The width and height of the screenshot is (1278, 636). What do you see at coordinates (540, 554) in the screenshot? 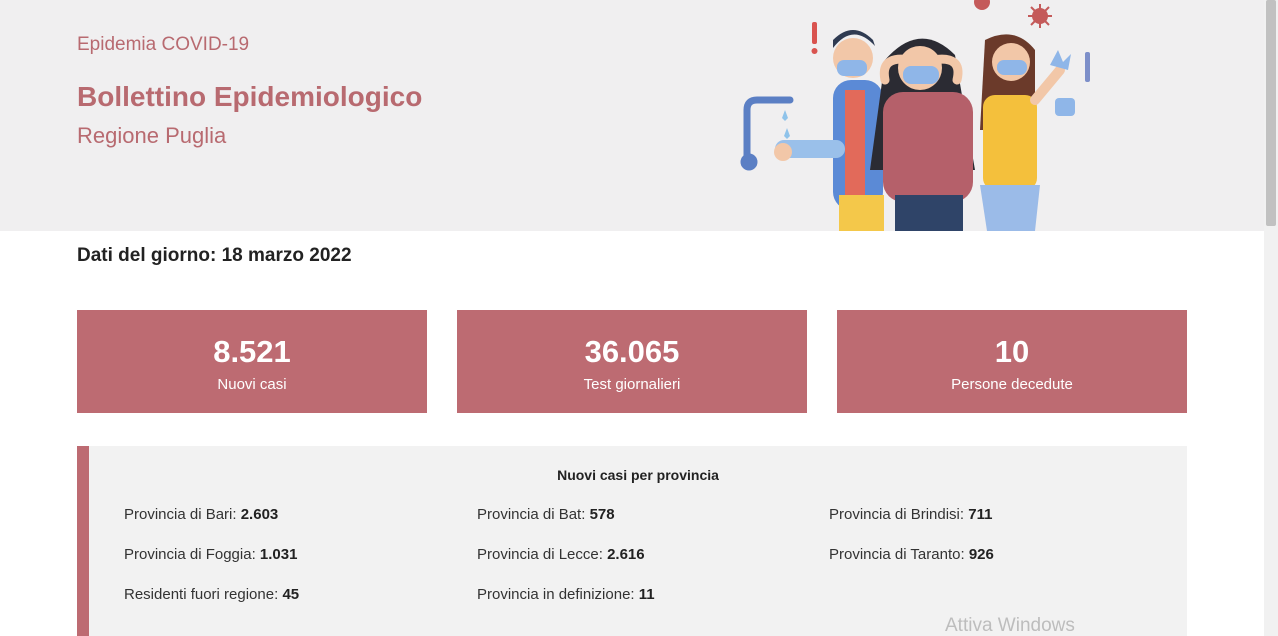
I see `province-label: Provincia di Lecce:` at bounding box center [540, 554].